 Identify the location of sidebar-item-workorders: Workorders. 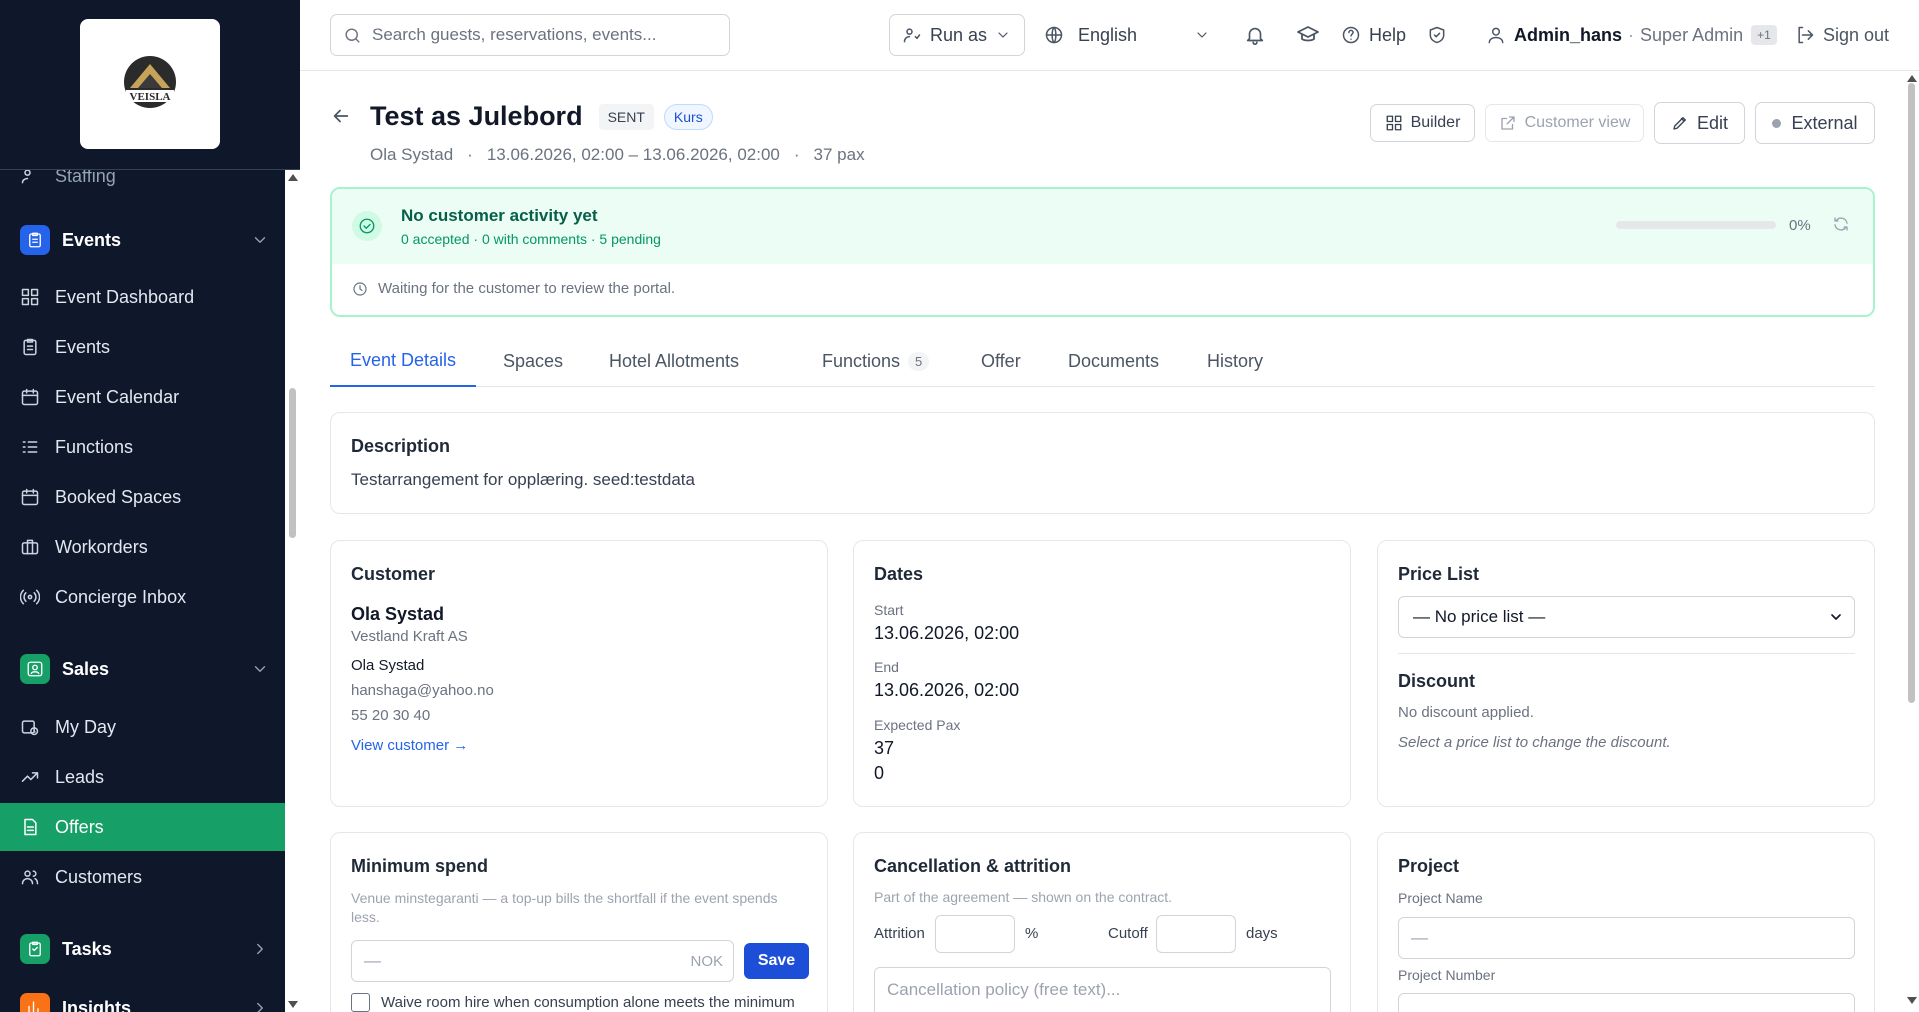
(142, 547).